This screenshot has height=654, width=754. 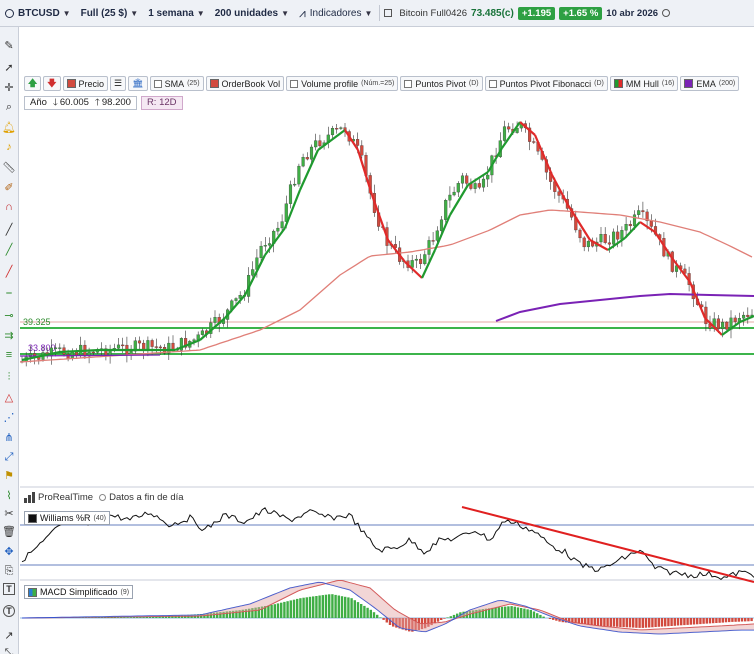 What do you see at coordinates (607, 544) in the screenshot?
I see `williams-trendline` at bounding box center [607, 544].